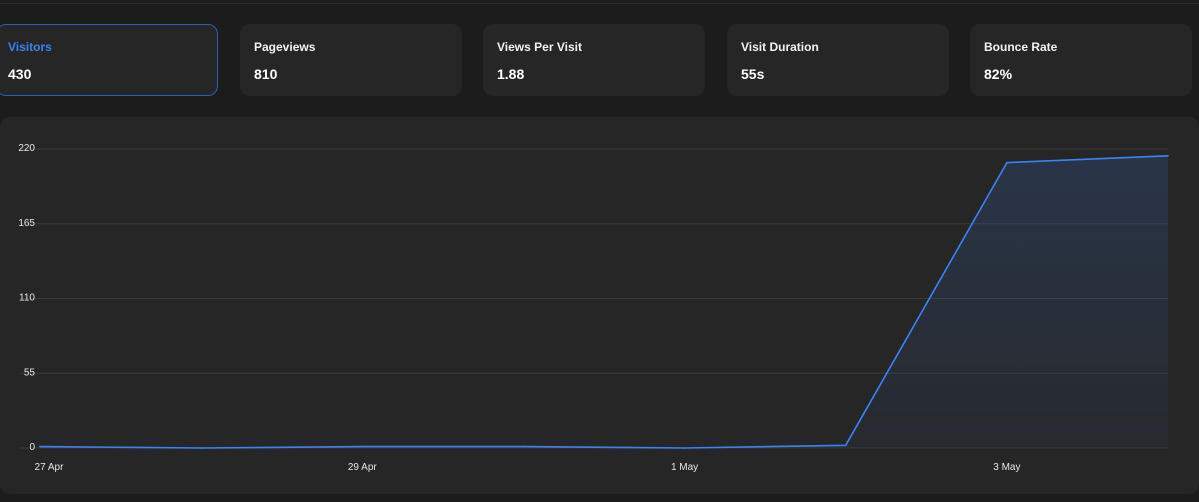  I want to click on stat-label: Visitors, so click(30, 47).